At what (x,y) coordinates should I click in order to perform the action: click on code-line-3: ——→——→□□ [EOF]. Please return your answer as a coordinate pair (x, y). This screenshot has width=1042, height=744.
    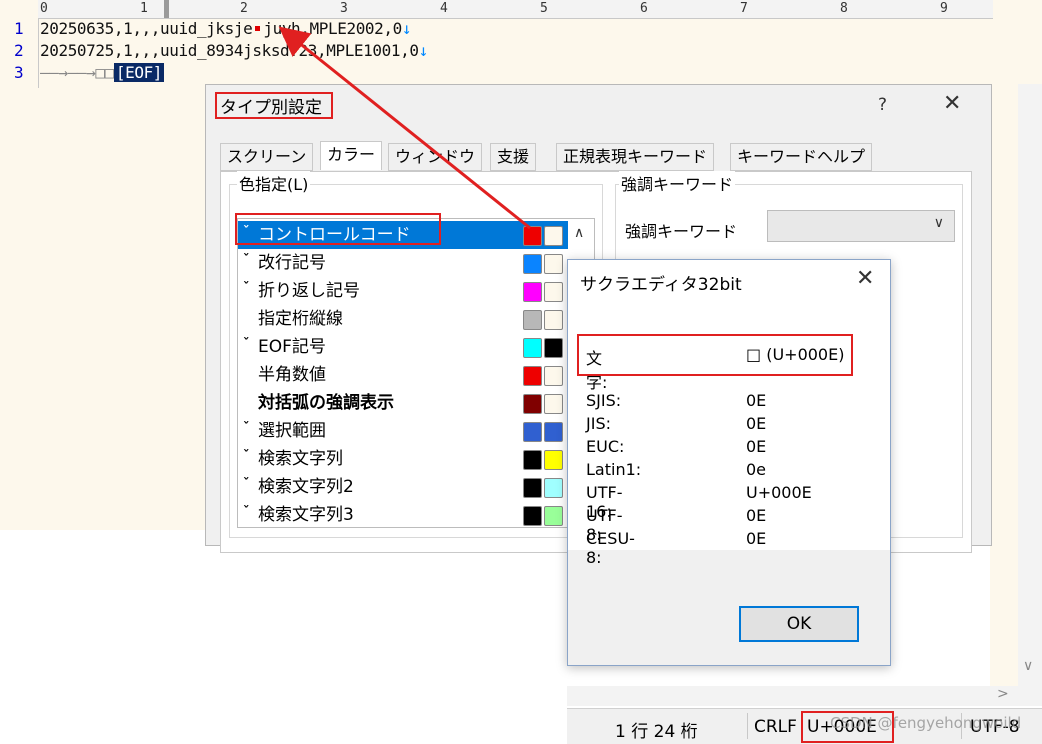
    Looking at the image, I should click on (102, 72).